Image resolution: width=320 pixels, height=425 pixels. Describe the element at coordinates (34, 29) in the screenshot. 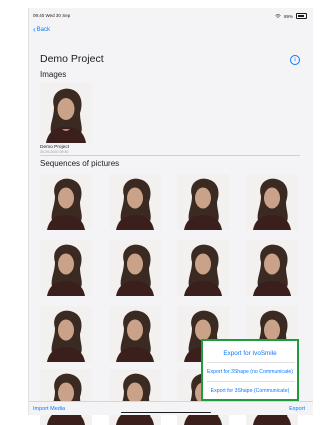

I see `chevron-left-icon: ‹` at that location.